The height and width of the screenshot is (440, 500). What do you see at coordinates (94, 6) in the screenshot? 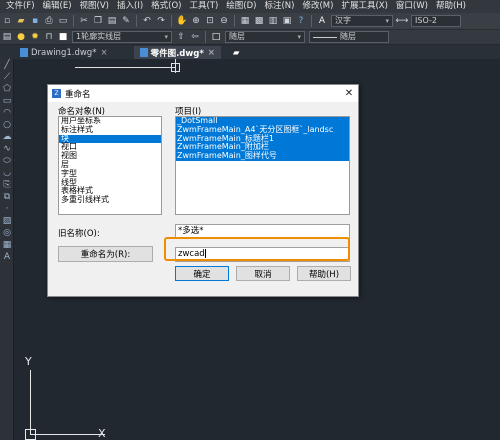
I see `menu-item: 视图(V)` at bounding box center [94, 6].